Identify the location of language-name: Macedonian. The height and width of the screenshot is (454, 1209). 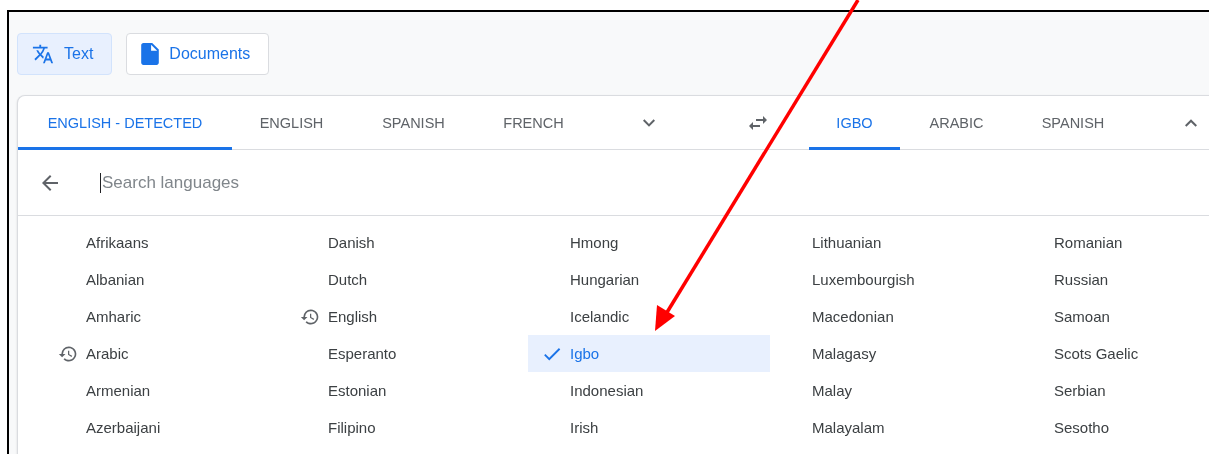
(853, 316).